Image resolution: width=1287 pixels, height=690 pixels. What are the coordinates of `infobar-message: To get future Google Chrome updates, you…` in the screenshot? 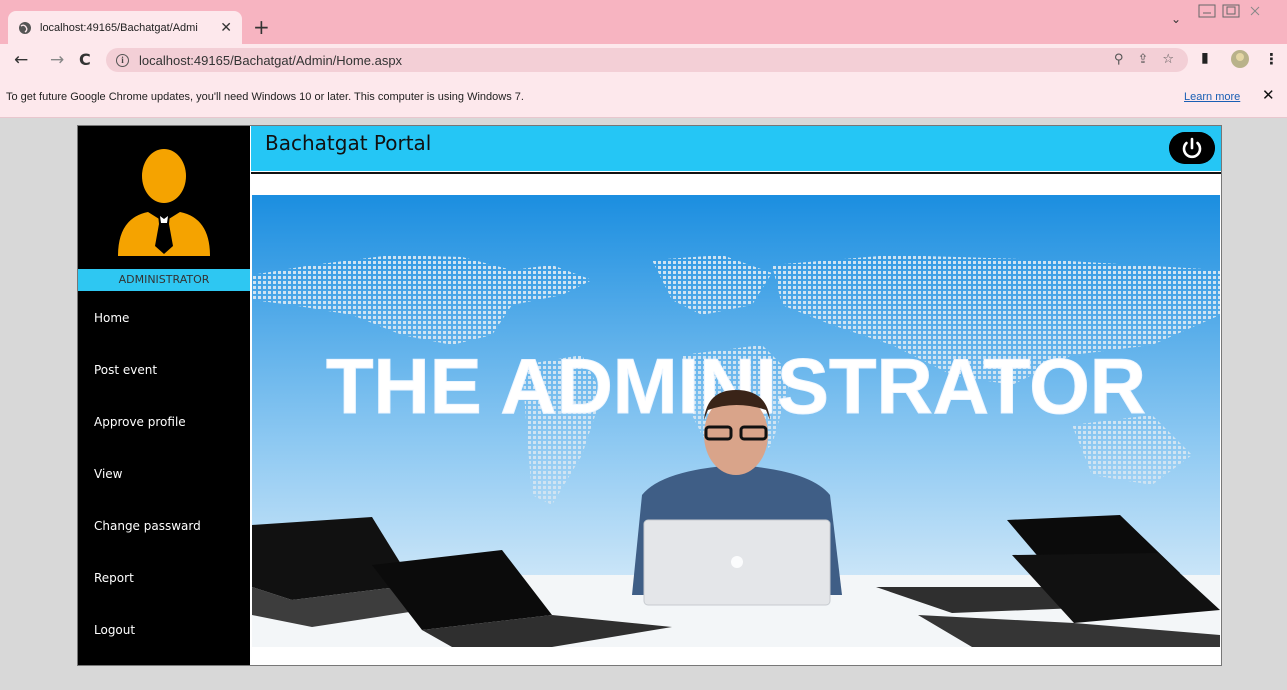 It's located at (265, 97).